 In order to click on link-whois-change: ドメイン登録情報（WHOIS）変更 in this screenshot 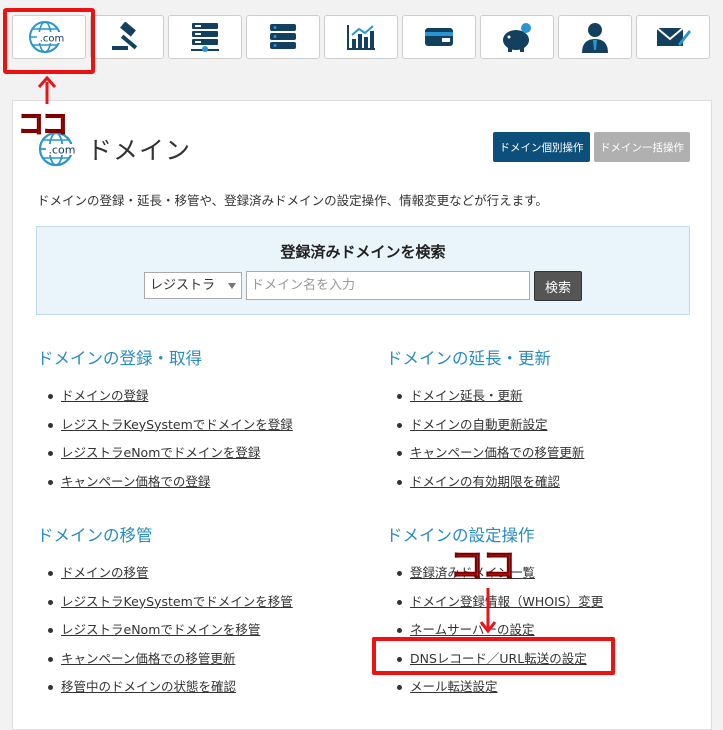, I will do `click(506, 601)`.